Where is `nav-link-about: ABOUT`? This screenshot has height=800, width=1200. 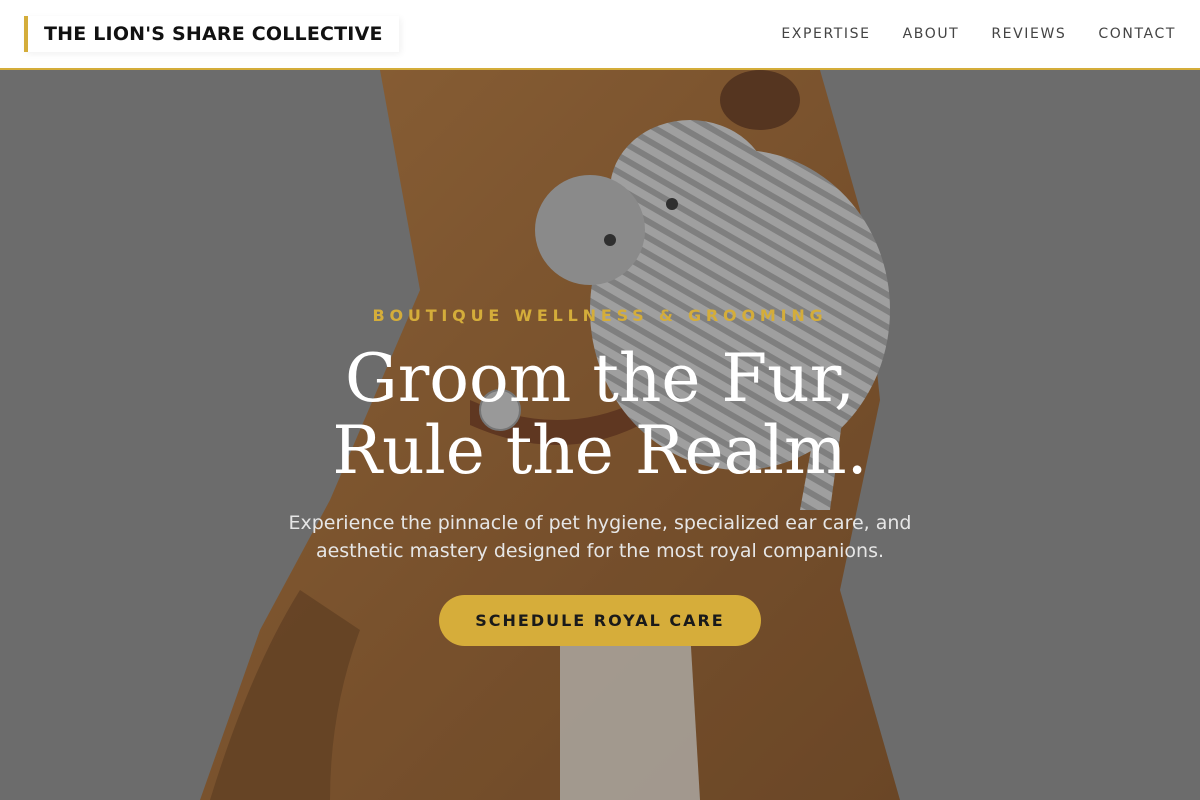
nav-link-about: ABOUT is located at coordinates (931, 34).